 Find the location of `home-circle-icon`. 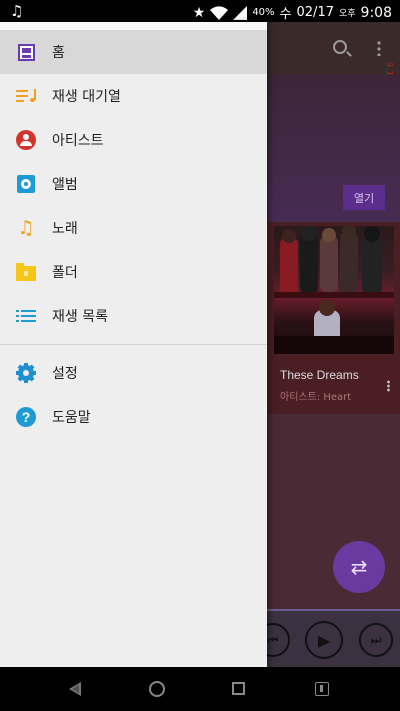

home-circle-icon is located at coordinates (157, 689).